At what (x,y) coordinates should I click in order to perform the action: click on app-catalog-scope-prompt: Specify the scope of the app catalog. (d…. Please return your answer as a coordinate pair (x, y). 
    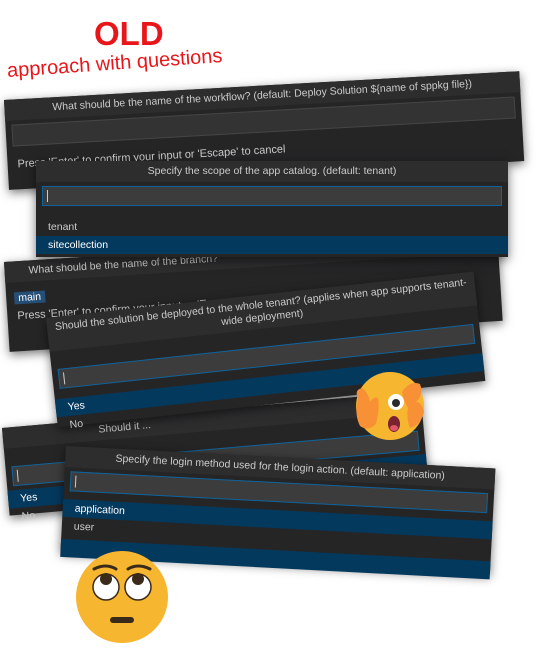
    Looking at the image, I should click on (272, 209).